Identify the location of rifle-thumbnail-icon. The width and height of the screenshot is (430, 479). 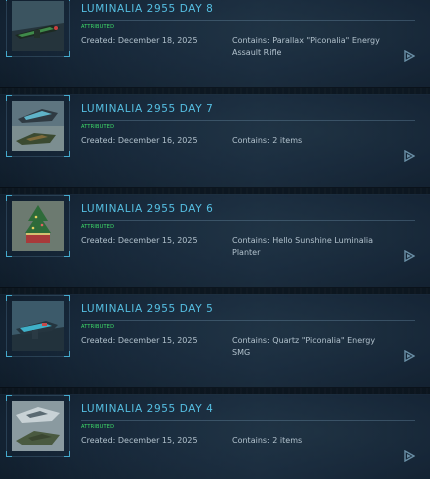
(38, 26).